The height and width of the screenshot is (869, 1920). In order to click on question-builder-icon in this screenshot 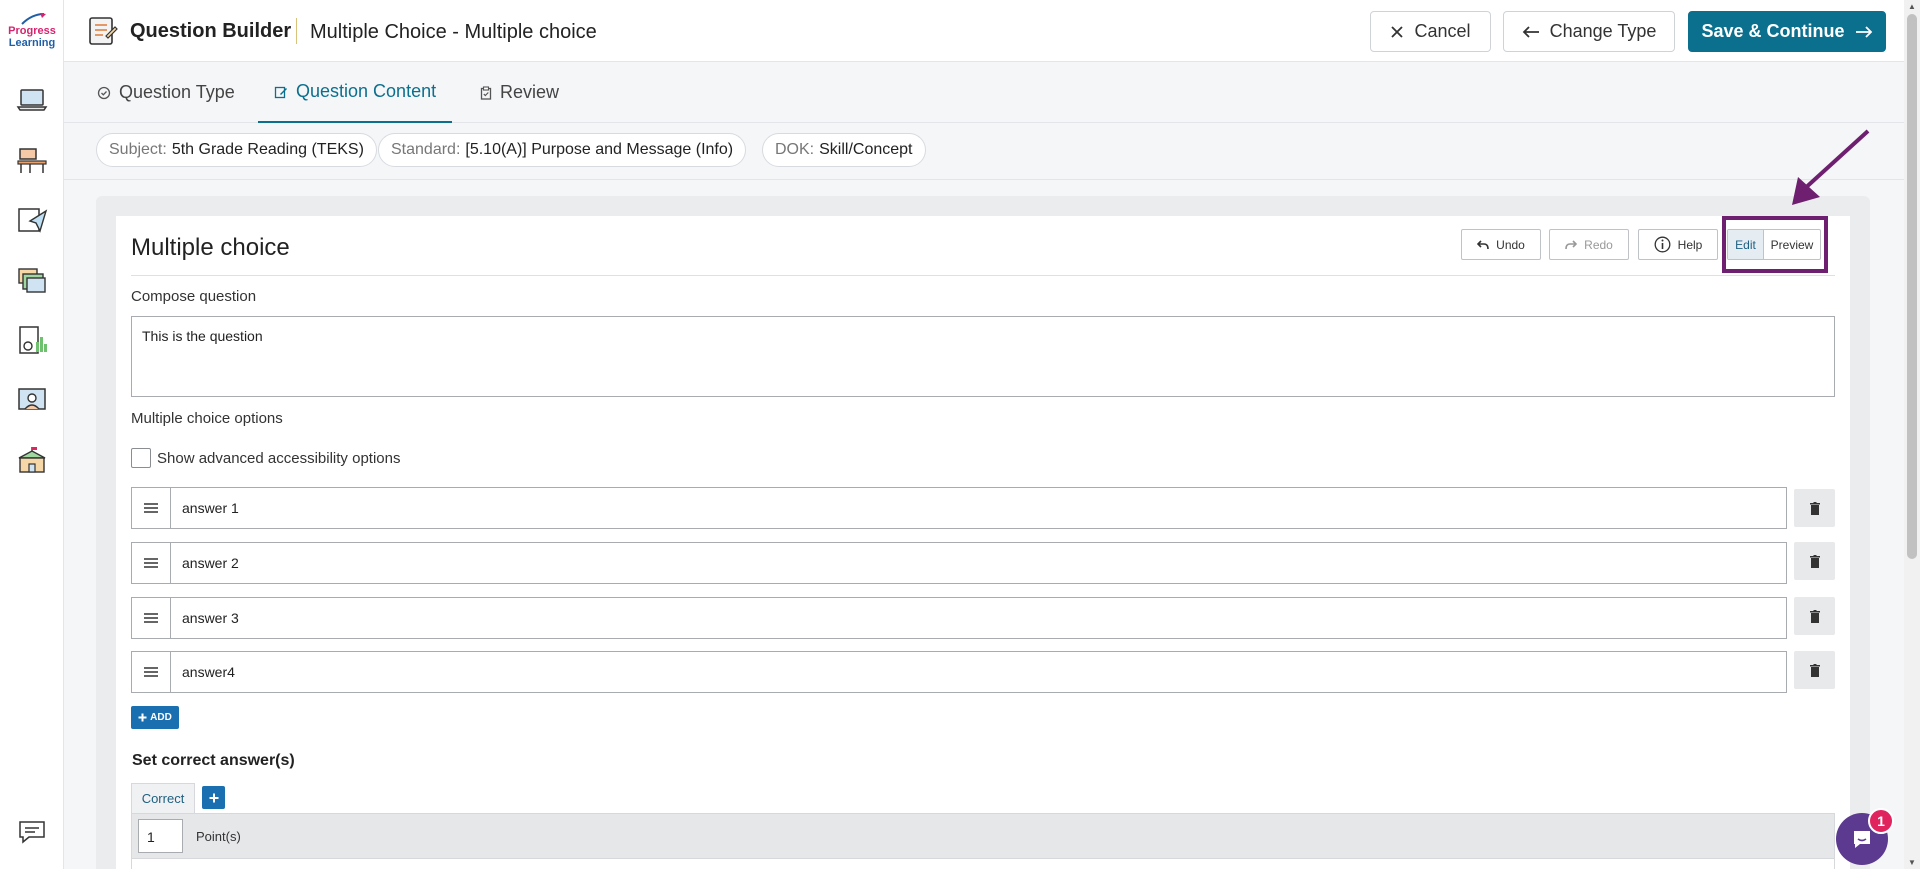, I will do `click(103, 31)`.